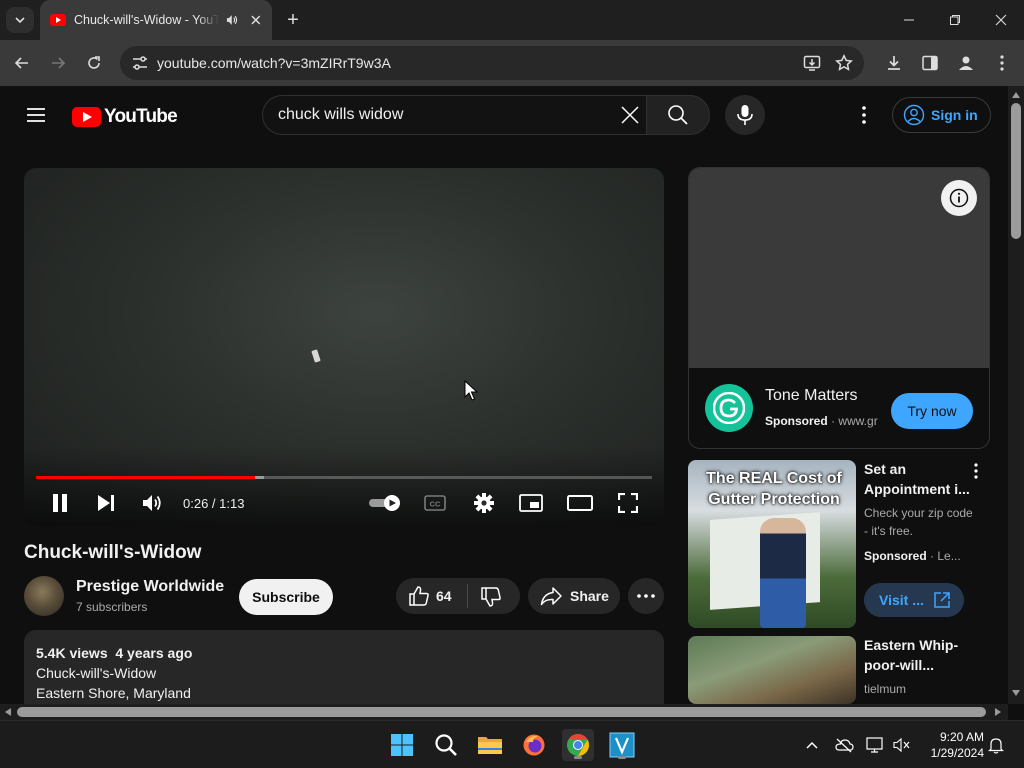  Describe the element at coordinates (106, 503) in the screenshot. I see `next-video-button` at that location.